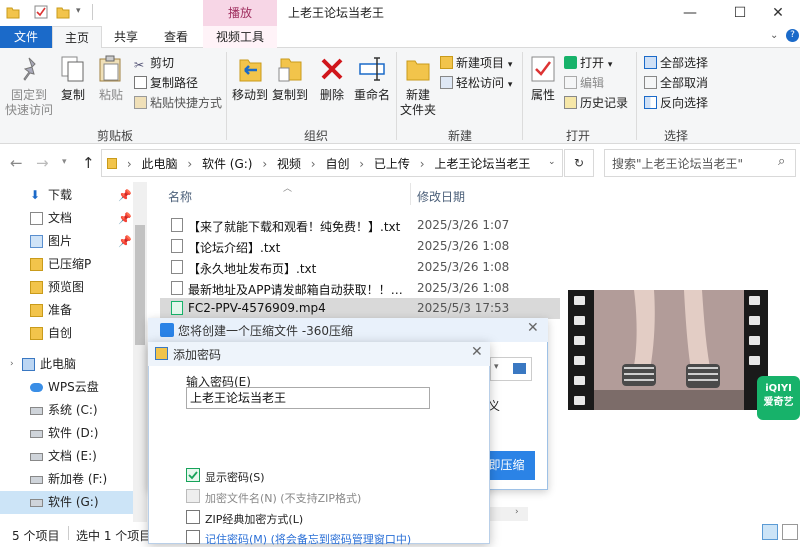  What do you see at coordinates (372, 78) in the screenshot?
I see `rename-button: 重命名` at bounding box center [372, 78].